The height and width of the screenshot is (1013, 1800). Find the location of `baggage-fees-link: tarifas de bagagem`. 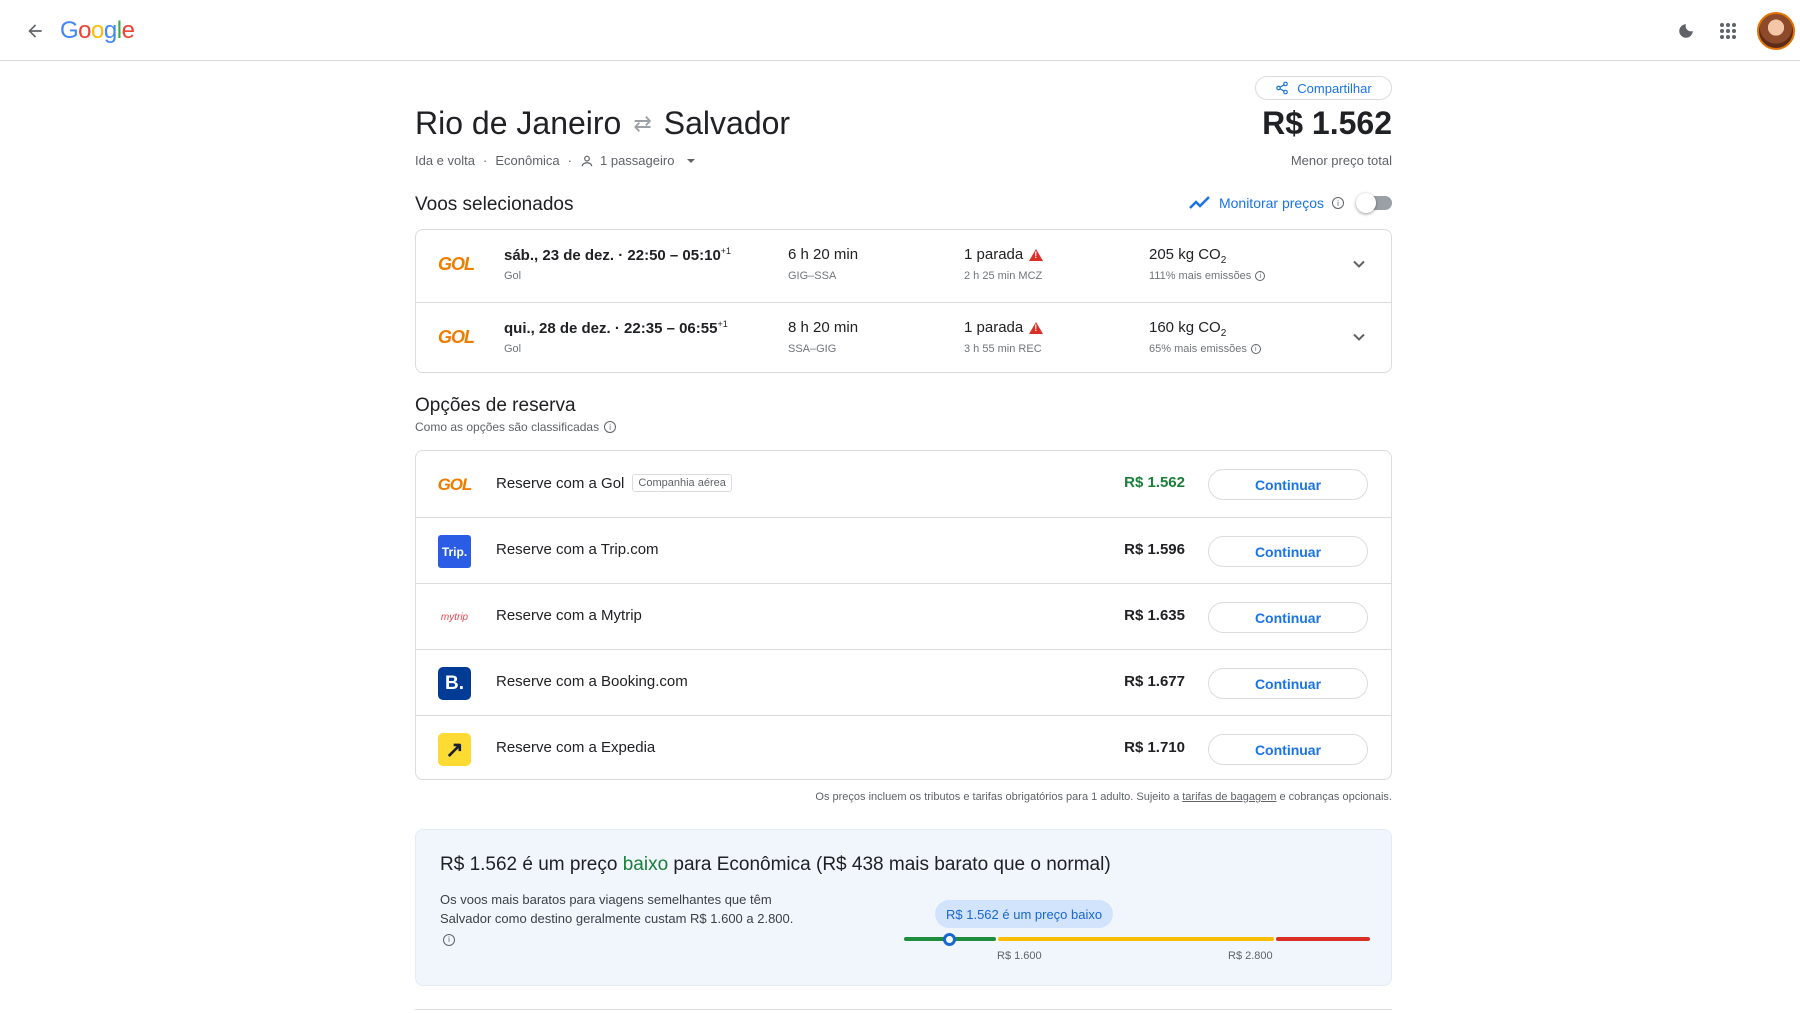

baggage-fees-link: tarifas de bagagem is located at coordinates (1229, 797).